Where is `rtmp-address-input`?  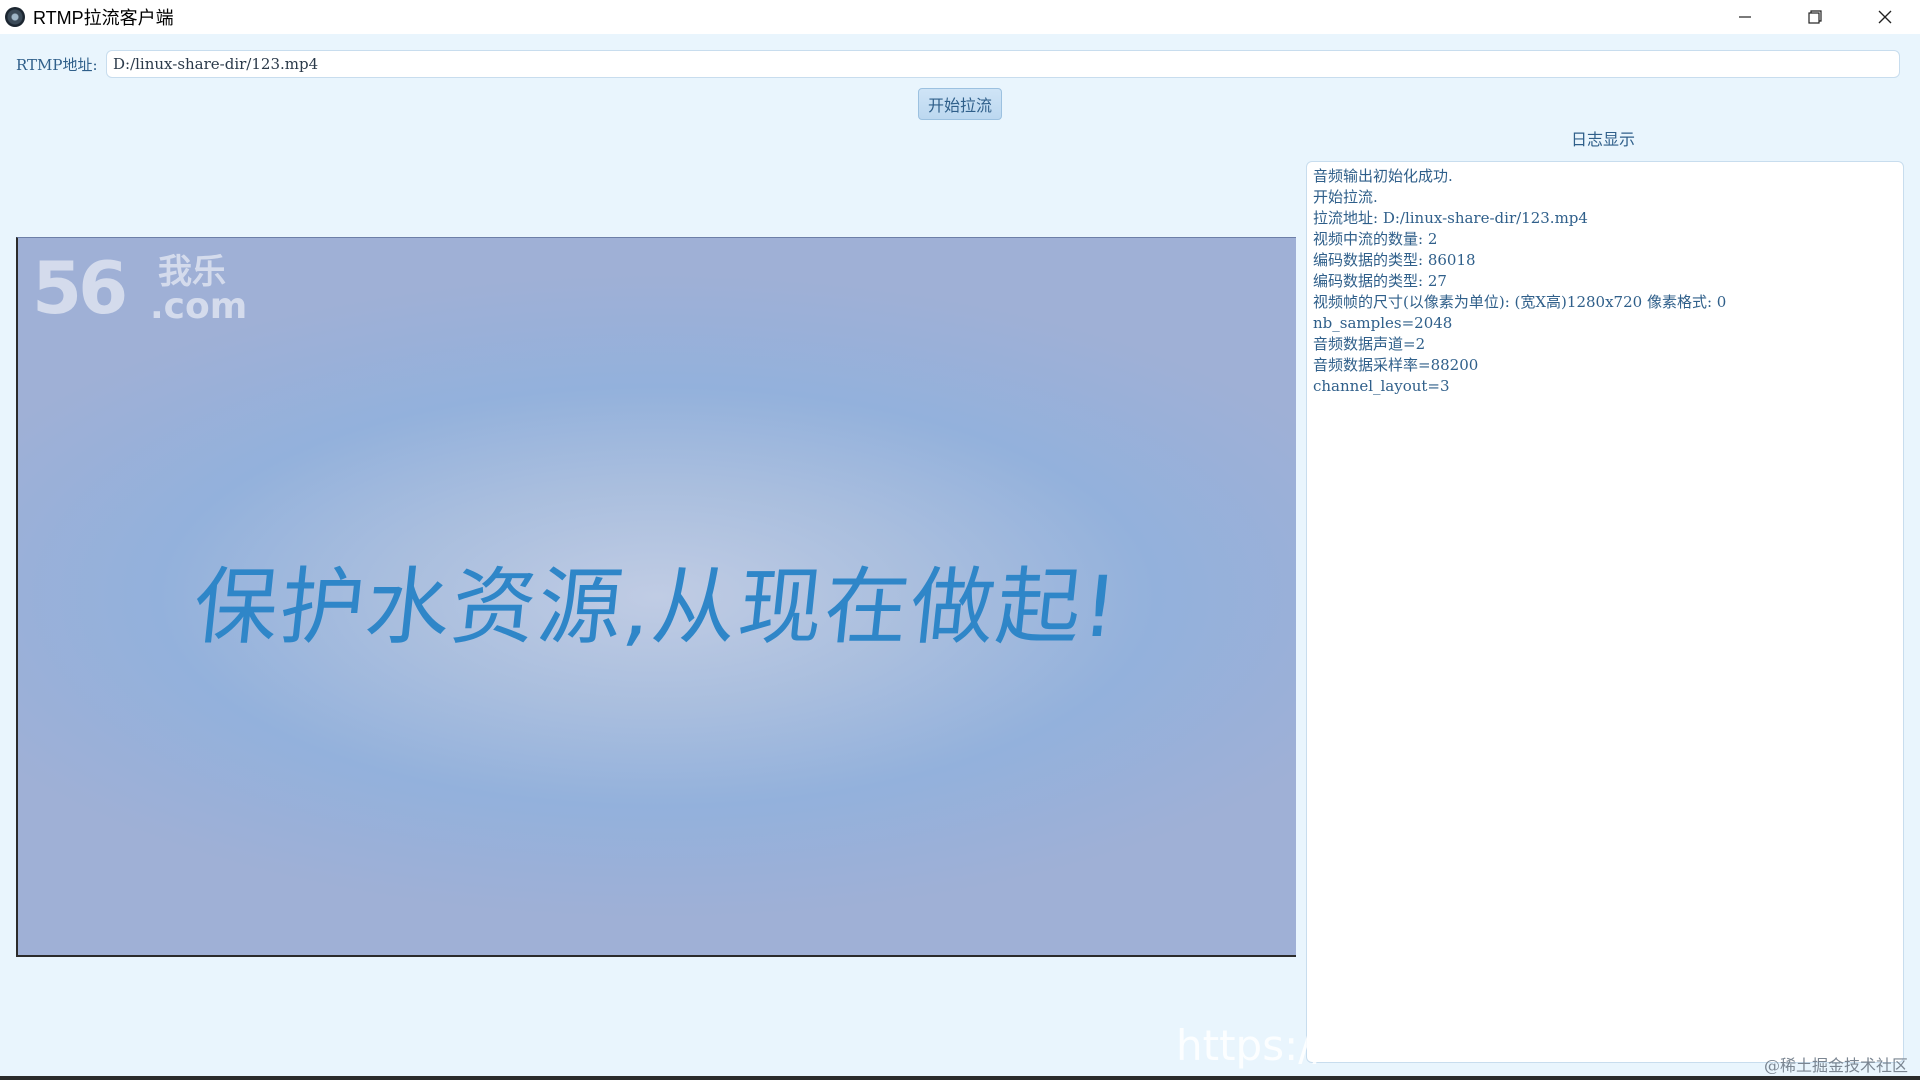 rtmp-address-input is located at coordinates (1003, 64).